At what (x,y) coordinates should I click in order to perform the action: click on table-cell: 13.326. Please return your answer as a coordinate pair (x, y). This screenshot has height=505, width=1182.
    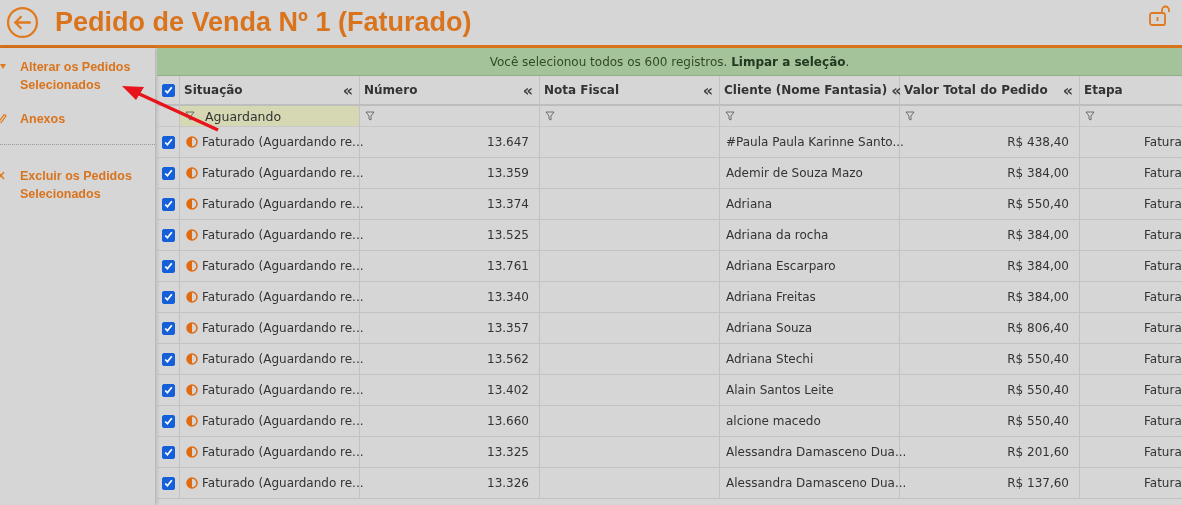
    Looking at the image, I should click on (508, 483).